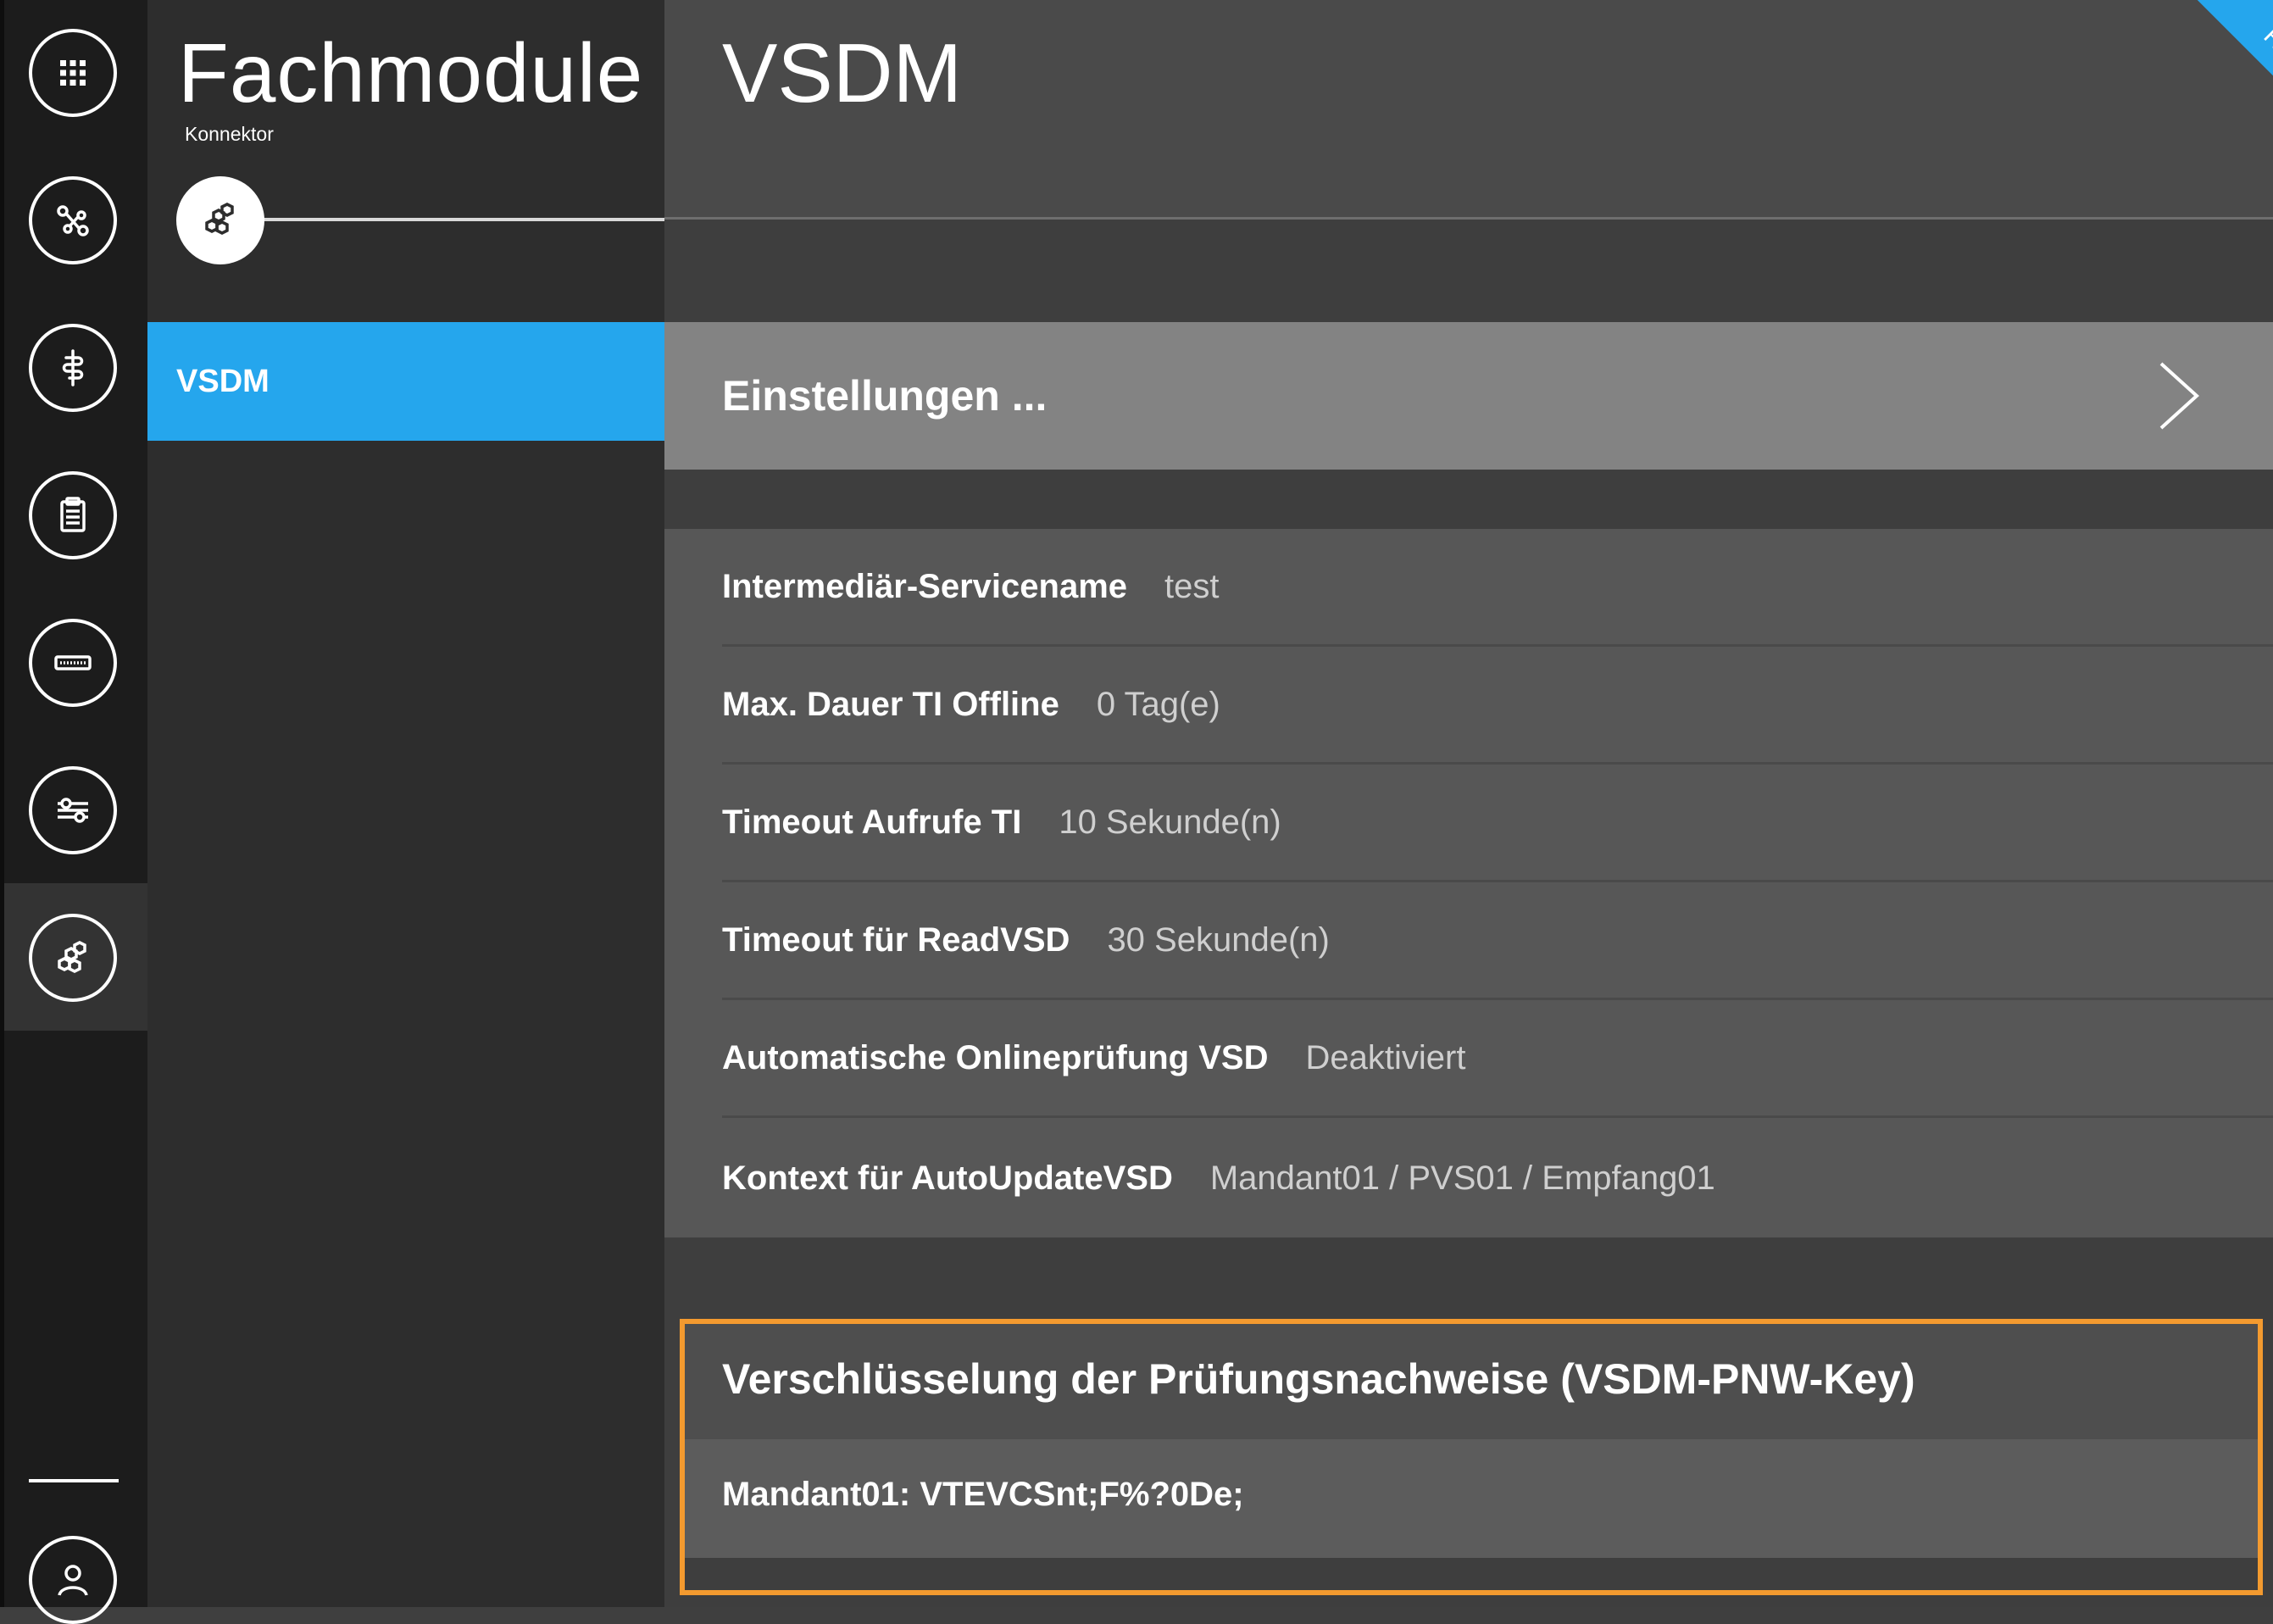 Image resolution: width=2273 pixels, height=1624 pixels. What do you see at coordinates (995, 1057) in the screenshot?
I see `property-label: Automatische Onlineprüfung VSD` at bounding box center [995, 1057].